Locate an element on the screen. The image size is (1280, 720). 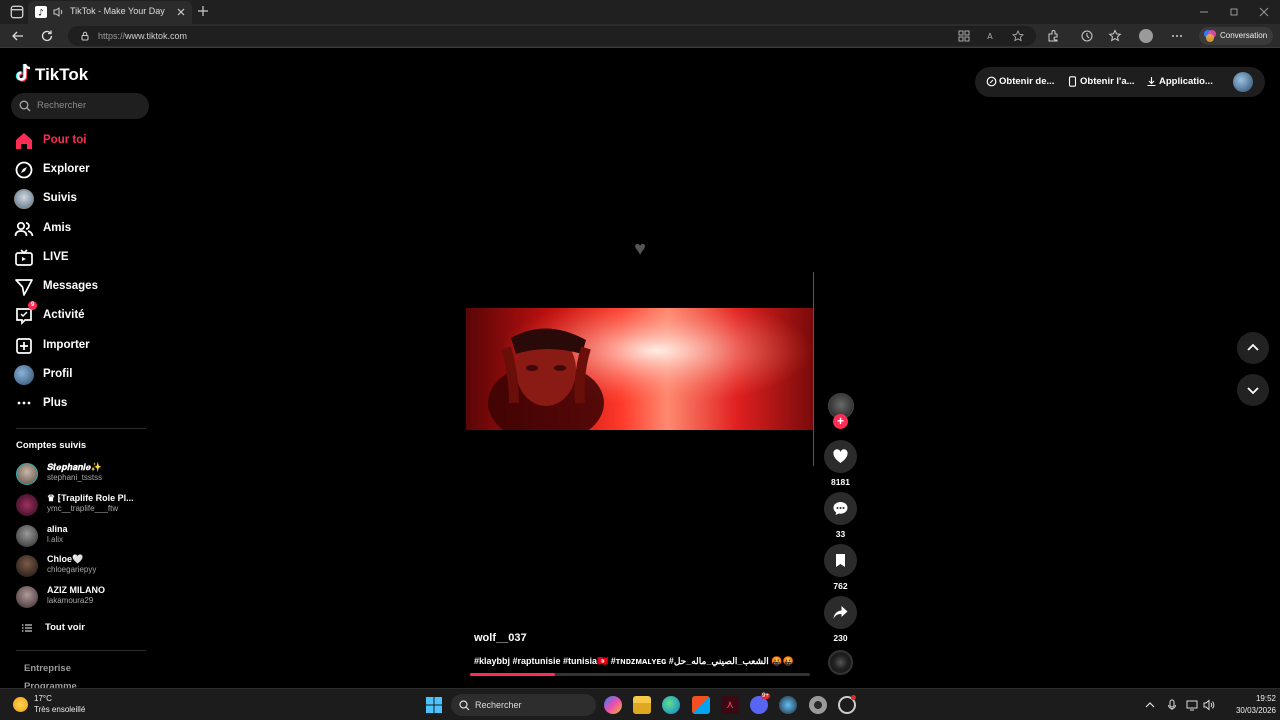
sidebar-item-messages: Messages is located at coordinates (84, 287).